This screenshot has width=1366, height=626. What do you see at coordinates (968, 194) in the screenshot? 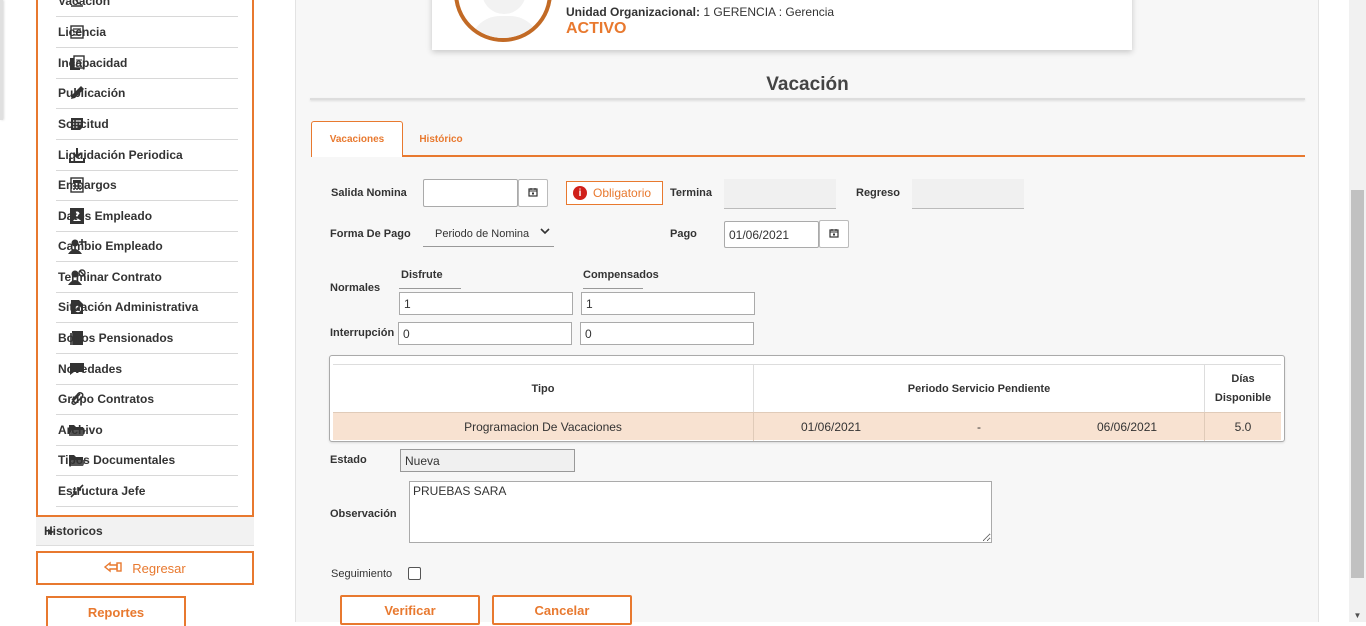
I see `regreso-input` at bounding box center [968, 194].